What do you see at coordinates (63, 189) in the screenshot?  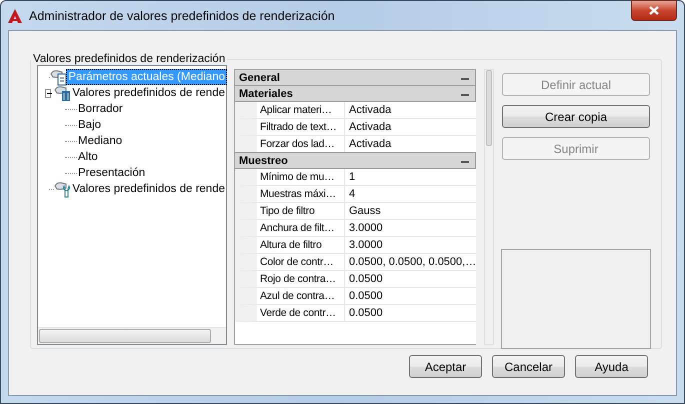 I see `wrench-icon` at bounding box center [63, 189].